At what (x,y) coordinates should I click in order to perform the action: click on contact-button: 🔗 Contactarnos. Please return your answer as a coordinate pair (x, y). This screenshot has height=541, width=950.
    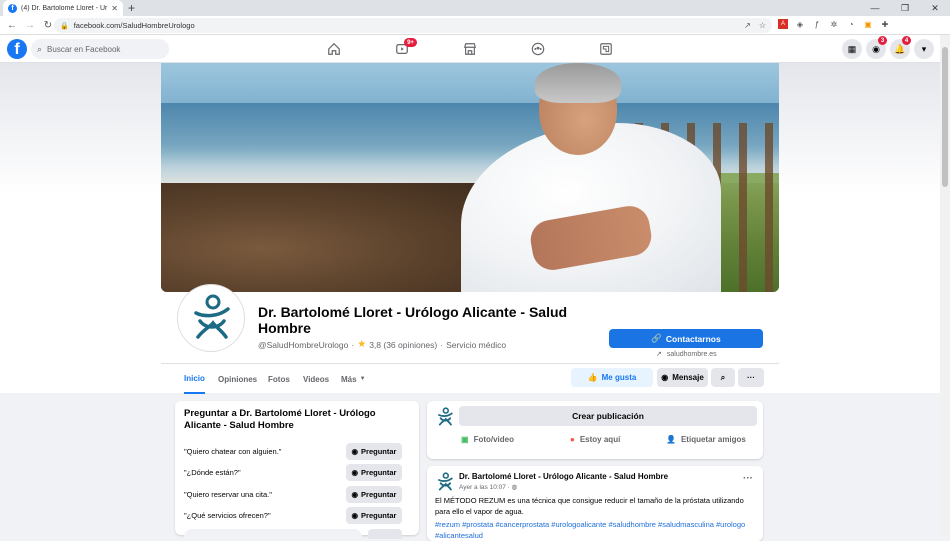
    Looking at the image, I should click on (686, 338).